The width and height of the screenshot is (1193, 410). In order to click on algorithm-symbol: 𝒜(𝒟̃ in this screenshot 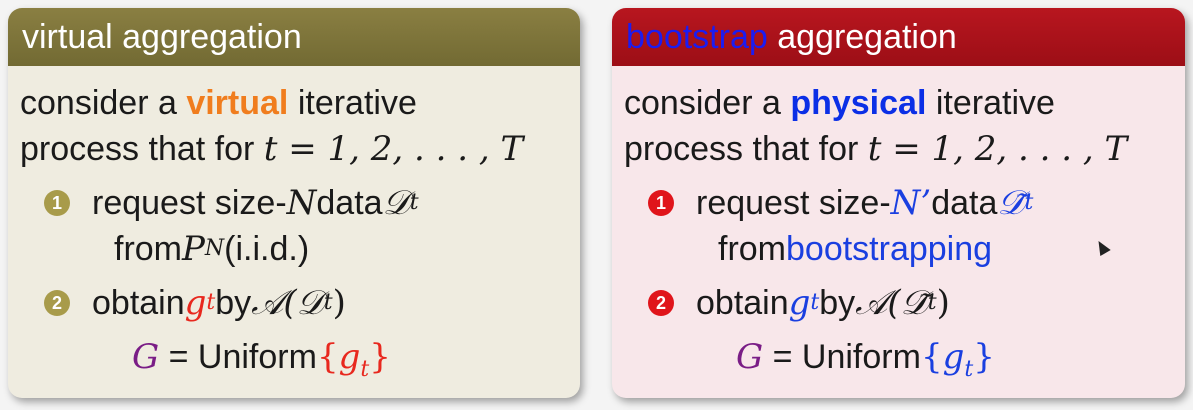, I will do `click(891, 303)`.